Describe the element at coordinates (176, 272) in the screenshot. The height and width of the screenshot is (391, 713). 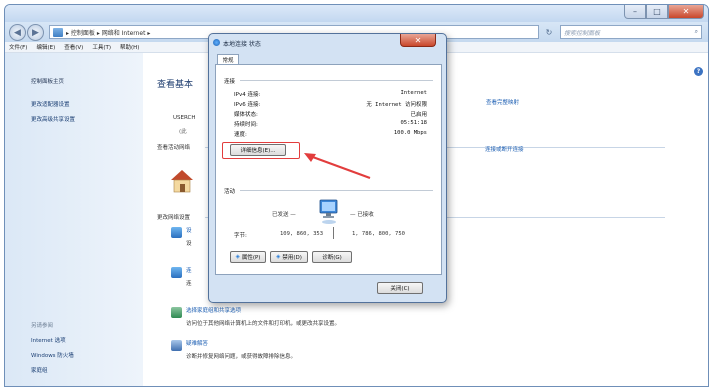
I see `connect-network-icon` at that location.